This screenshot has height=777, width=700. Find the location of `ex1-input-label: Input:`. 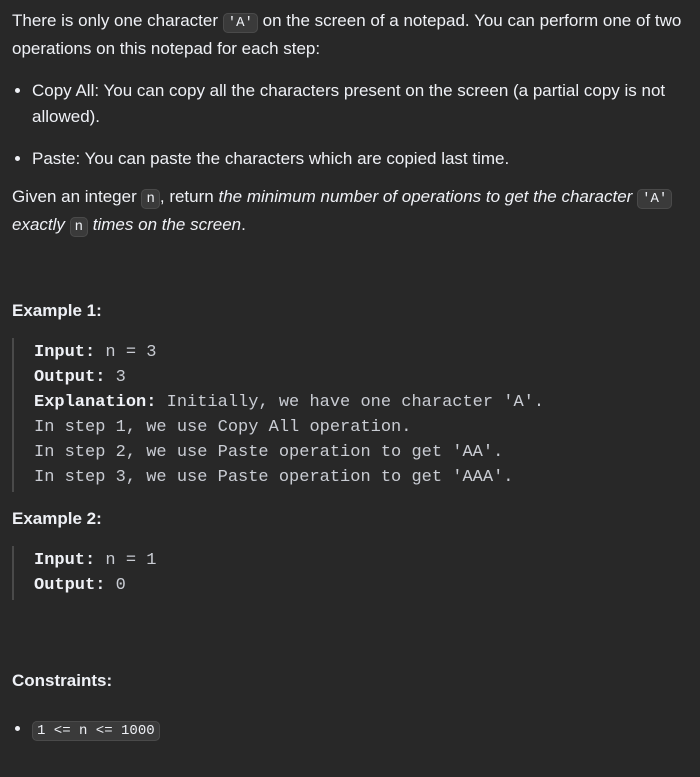

ex1-input-label: Input: is located at coordinates (65, 352).